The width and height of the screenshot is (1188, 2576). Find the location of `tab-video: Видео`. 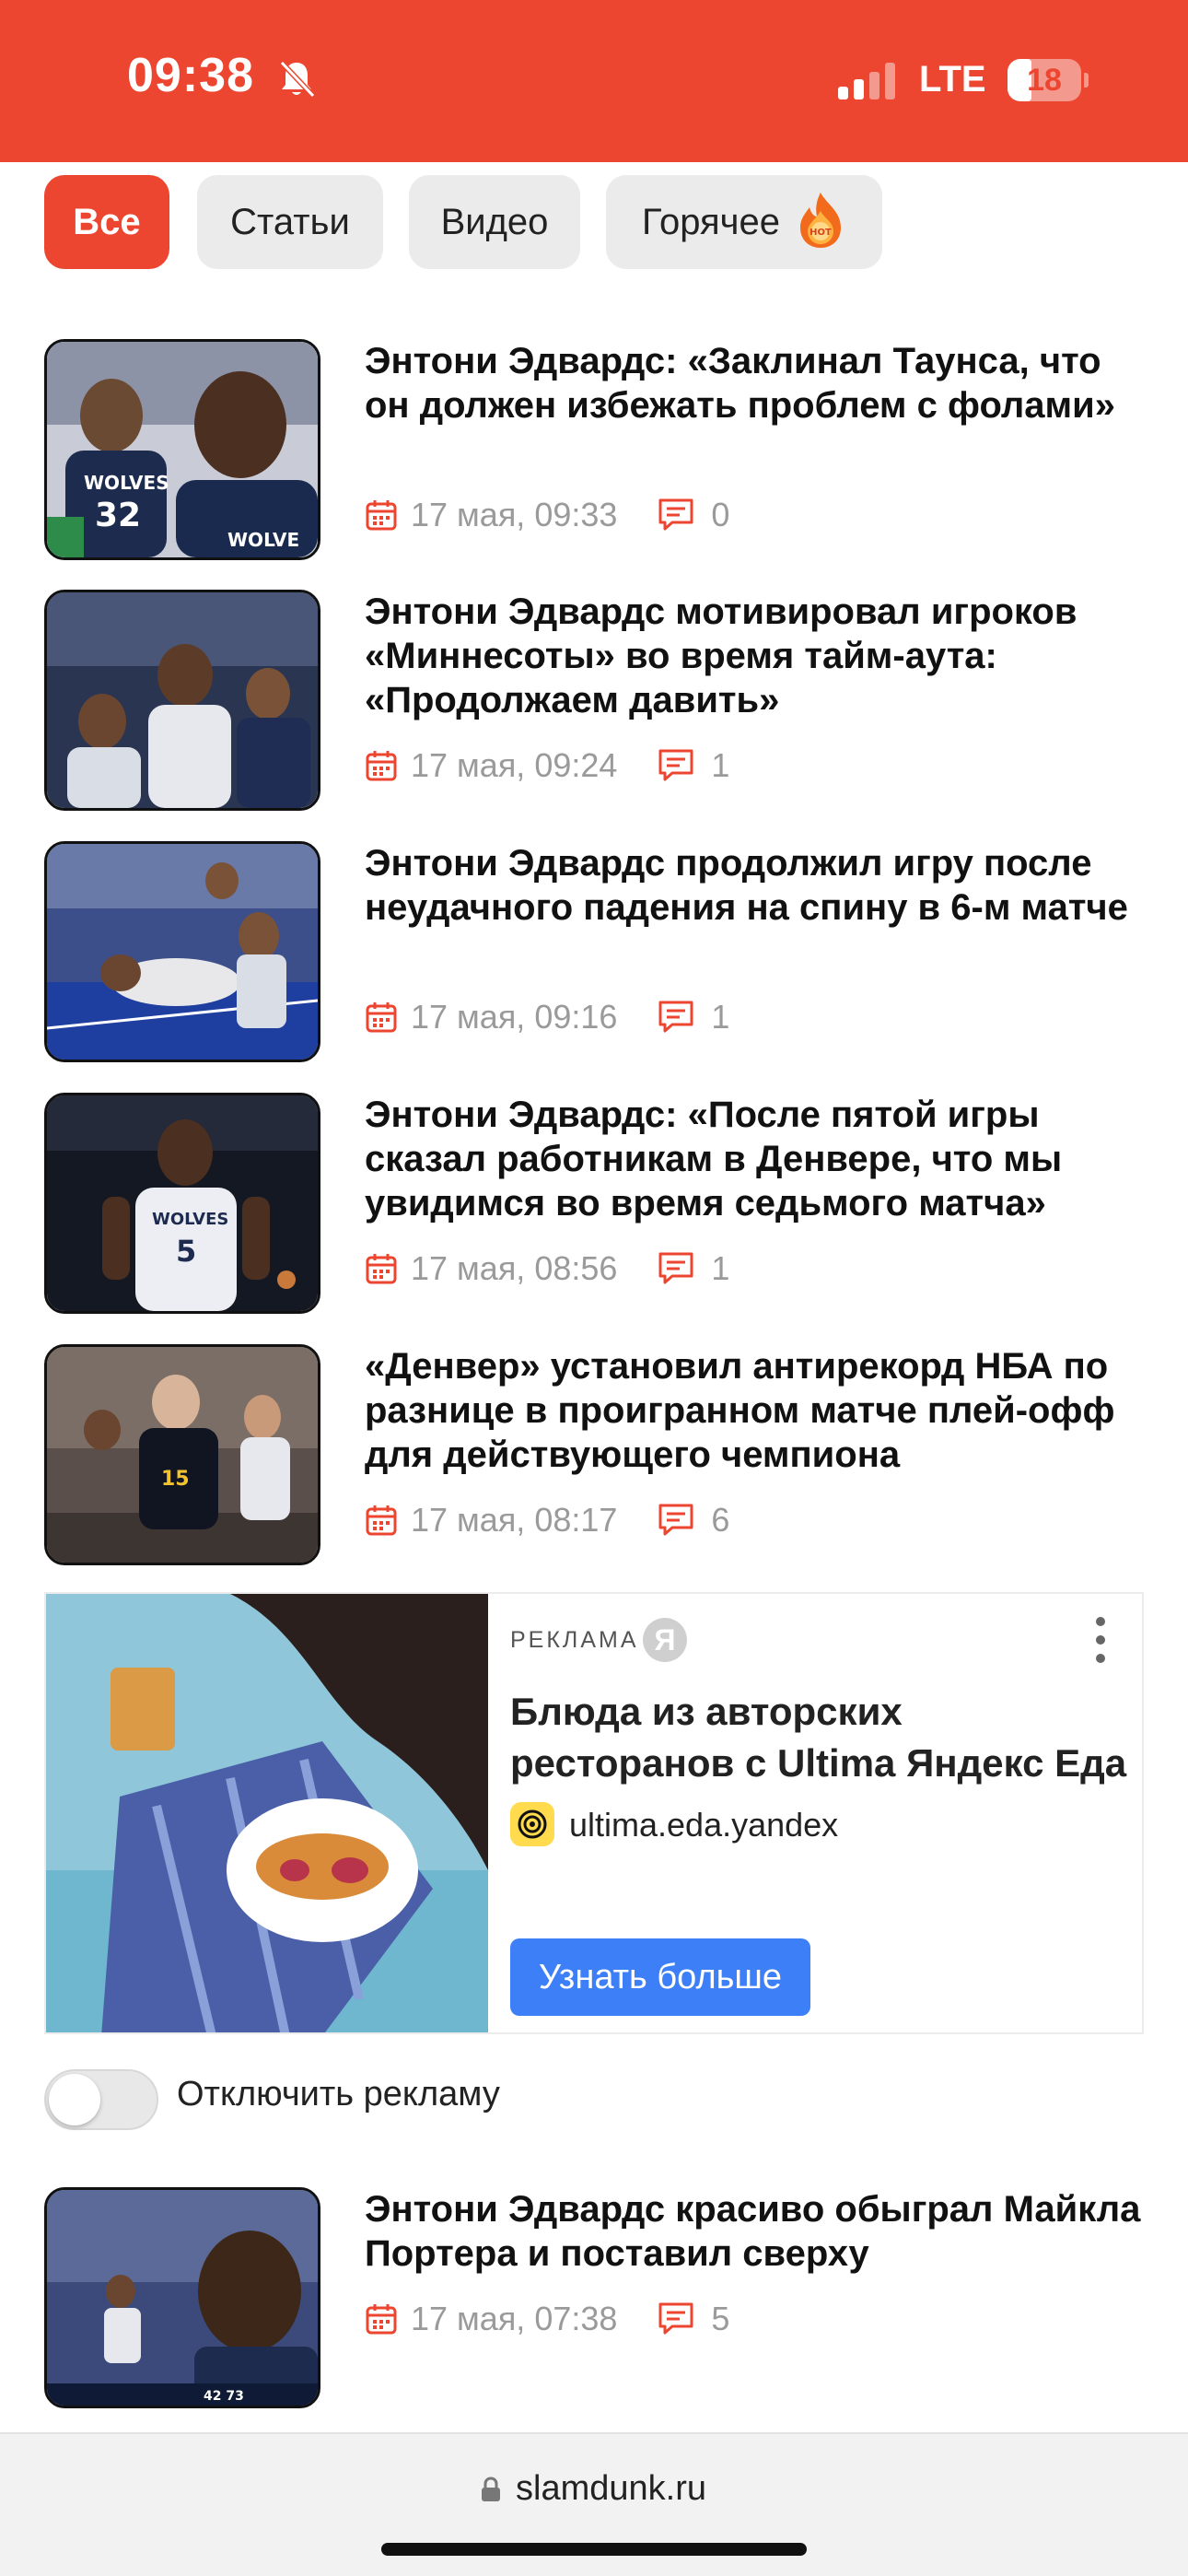

tab-video: Видео is located at coordinates (494, 222).